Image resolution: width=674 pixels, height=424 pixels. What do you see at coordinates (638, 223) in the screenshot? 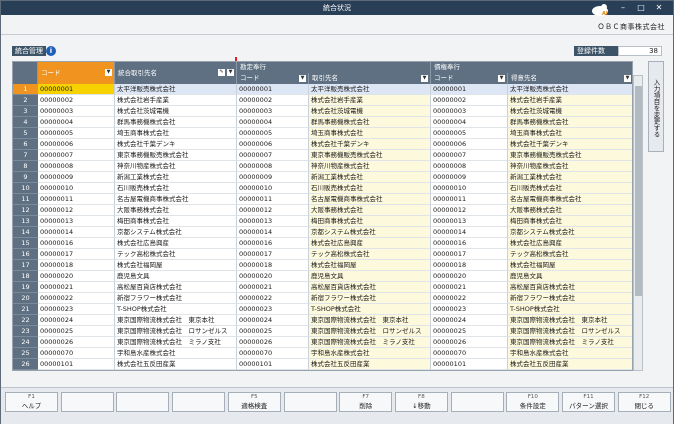
I see `vertical-scrollbar` at bounding box center [638, 223].